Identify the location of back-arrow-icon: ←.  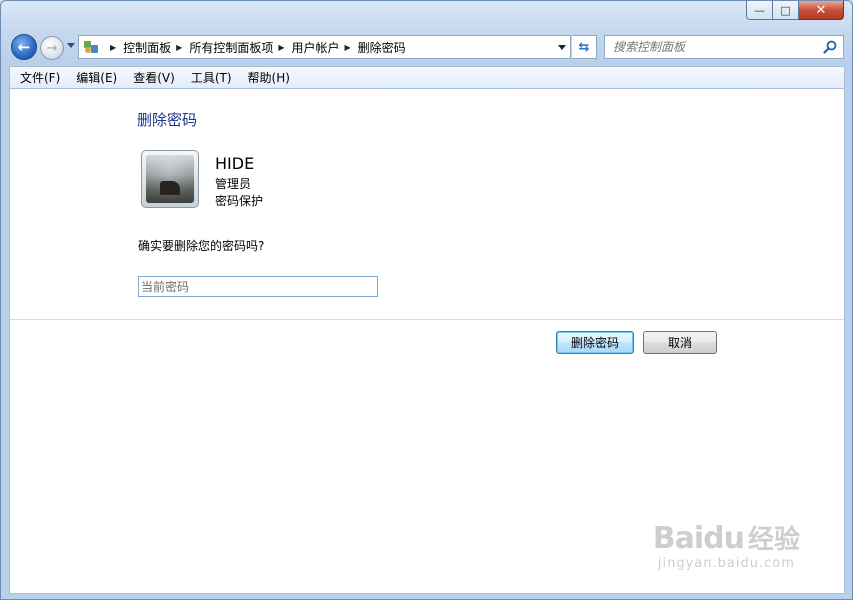
(24, 47).